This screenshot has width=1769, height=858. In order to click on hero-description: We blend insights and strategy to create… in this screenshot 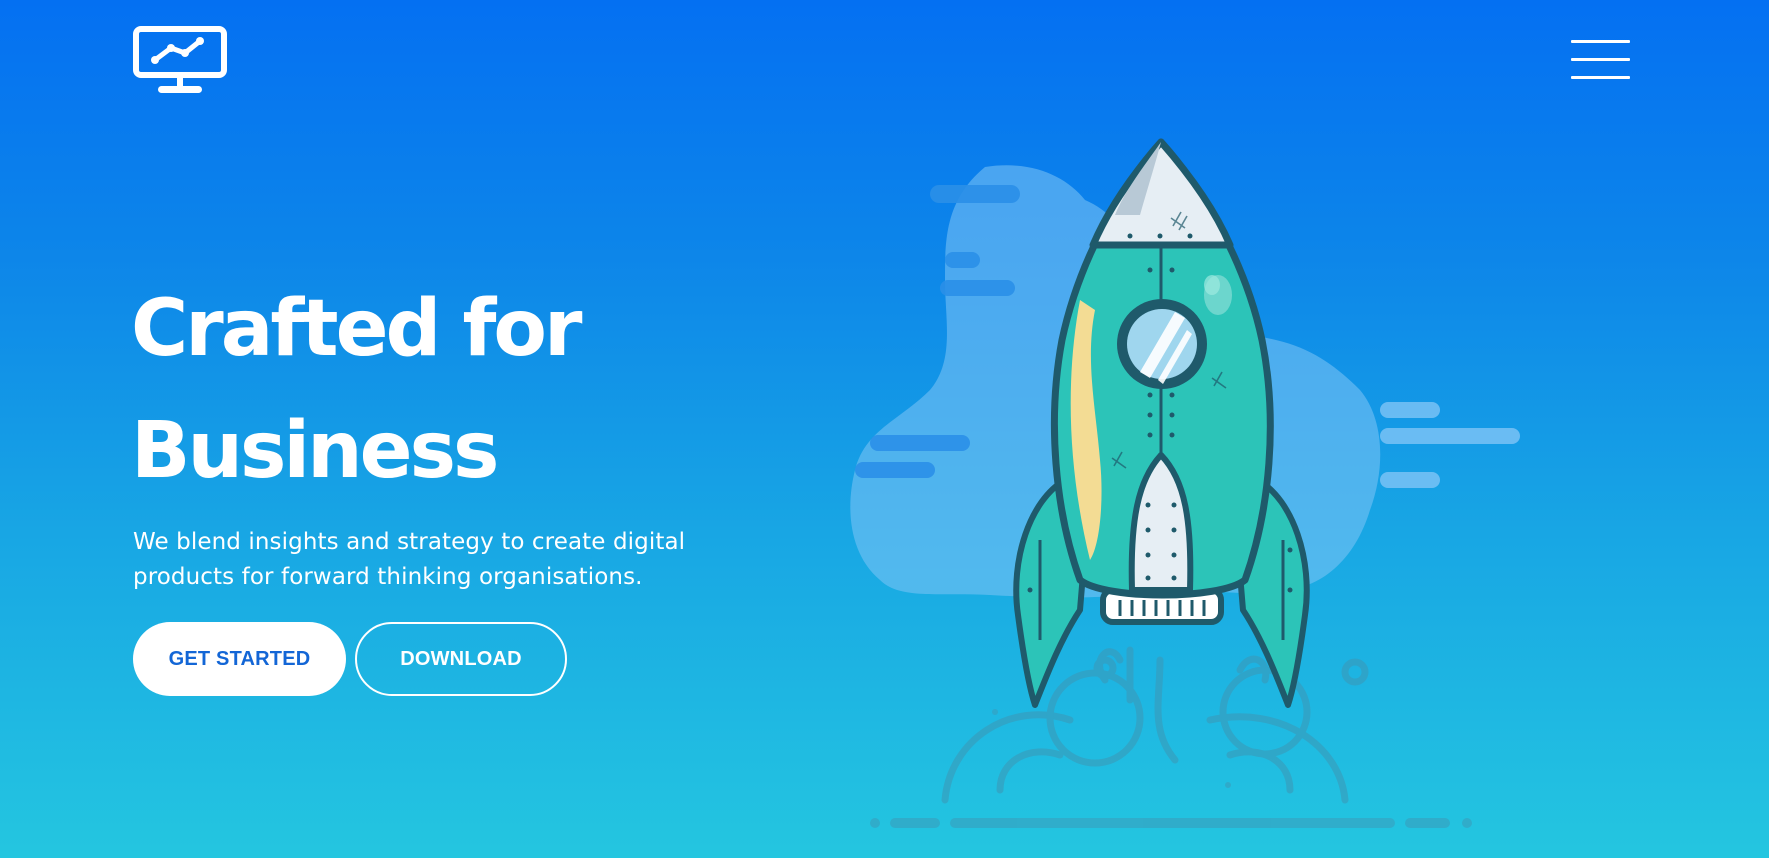, I will do `click(409, 559)`.